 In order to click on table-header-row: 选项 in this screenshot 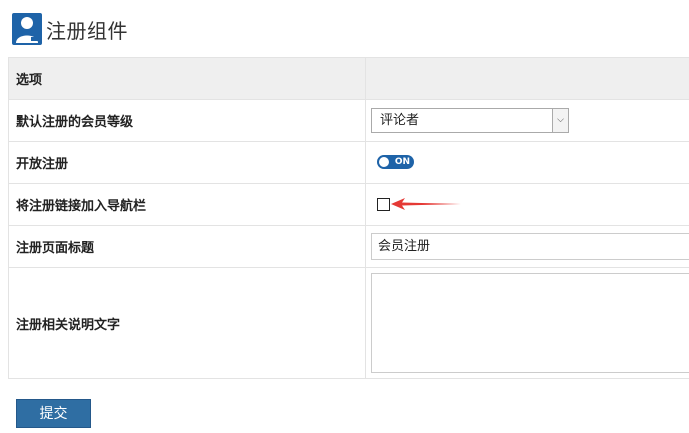, I will do `click(348, 78)`.